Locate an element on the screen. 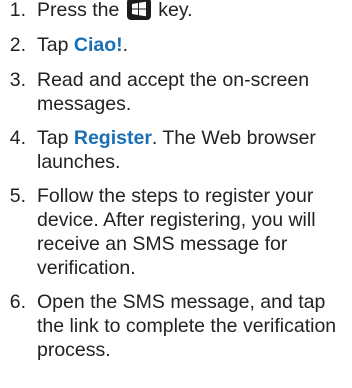  step-text: Press the key. is located at coordinates (189, 11).